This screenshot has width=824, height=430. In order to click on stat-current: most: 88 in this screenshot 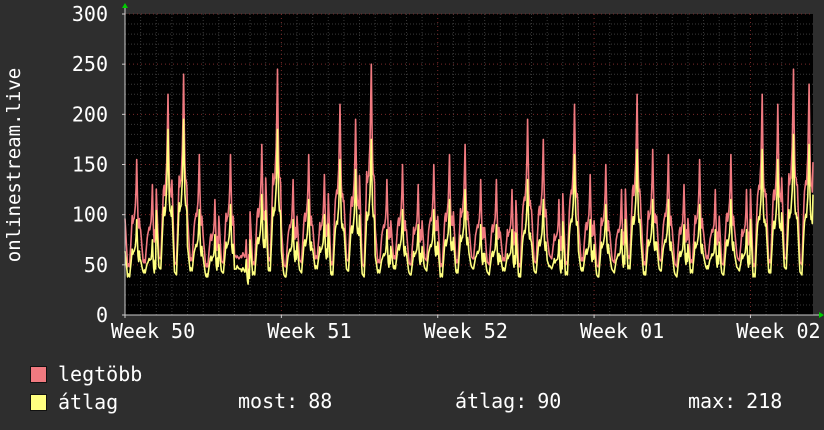, I will do `click(285, 401)`.